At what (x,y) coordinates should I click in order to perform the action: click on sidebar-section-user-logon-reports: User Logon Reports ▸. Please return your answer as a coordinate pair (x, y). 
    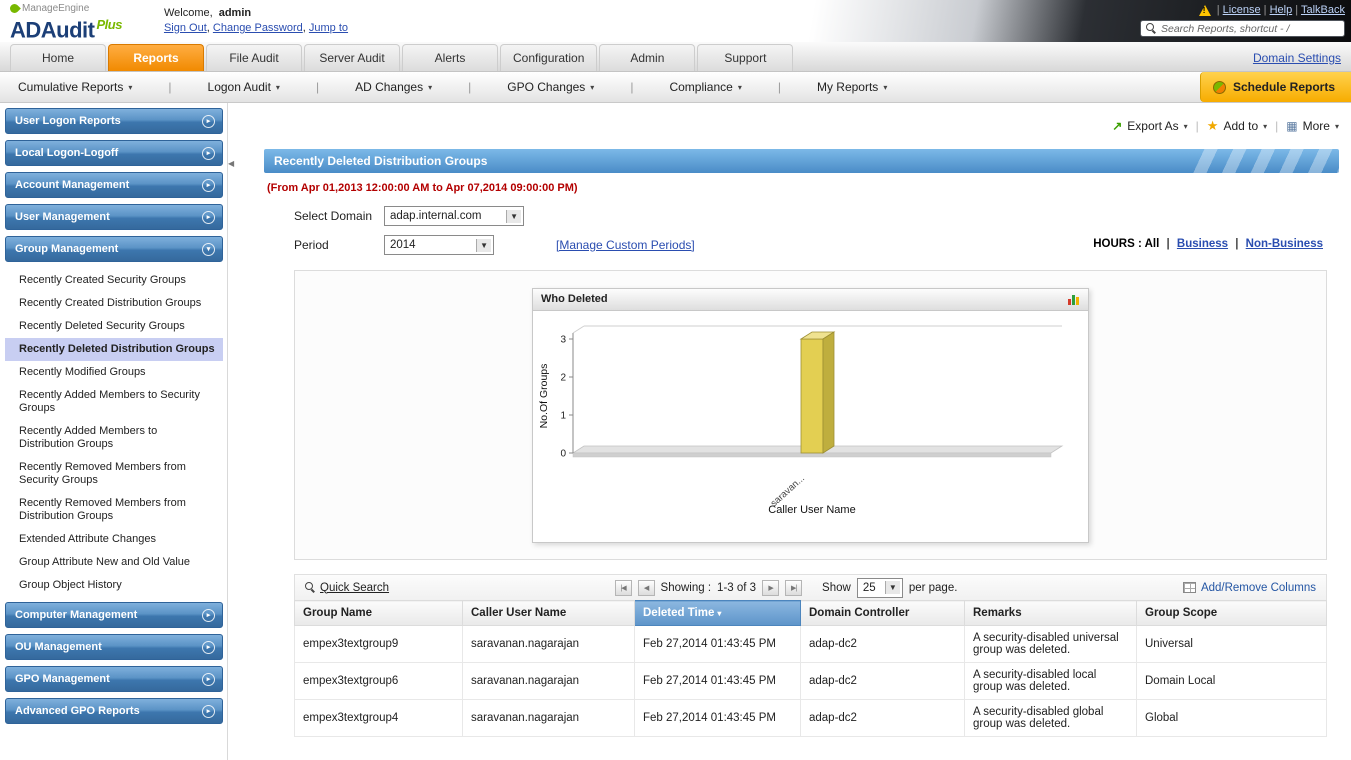
    Looking at the image, I should click on (114, 121).